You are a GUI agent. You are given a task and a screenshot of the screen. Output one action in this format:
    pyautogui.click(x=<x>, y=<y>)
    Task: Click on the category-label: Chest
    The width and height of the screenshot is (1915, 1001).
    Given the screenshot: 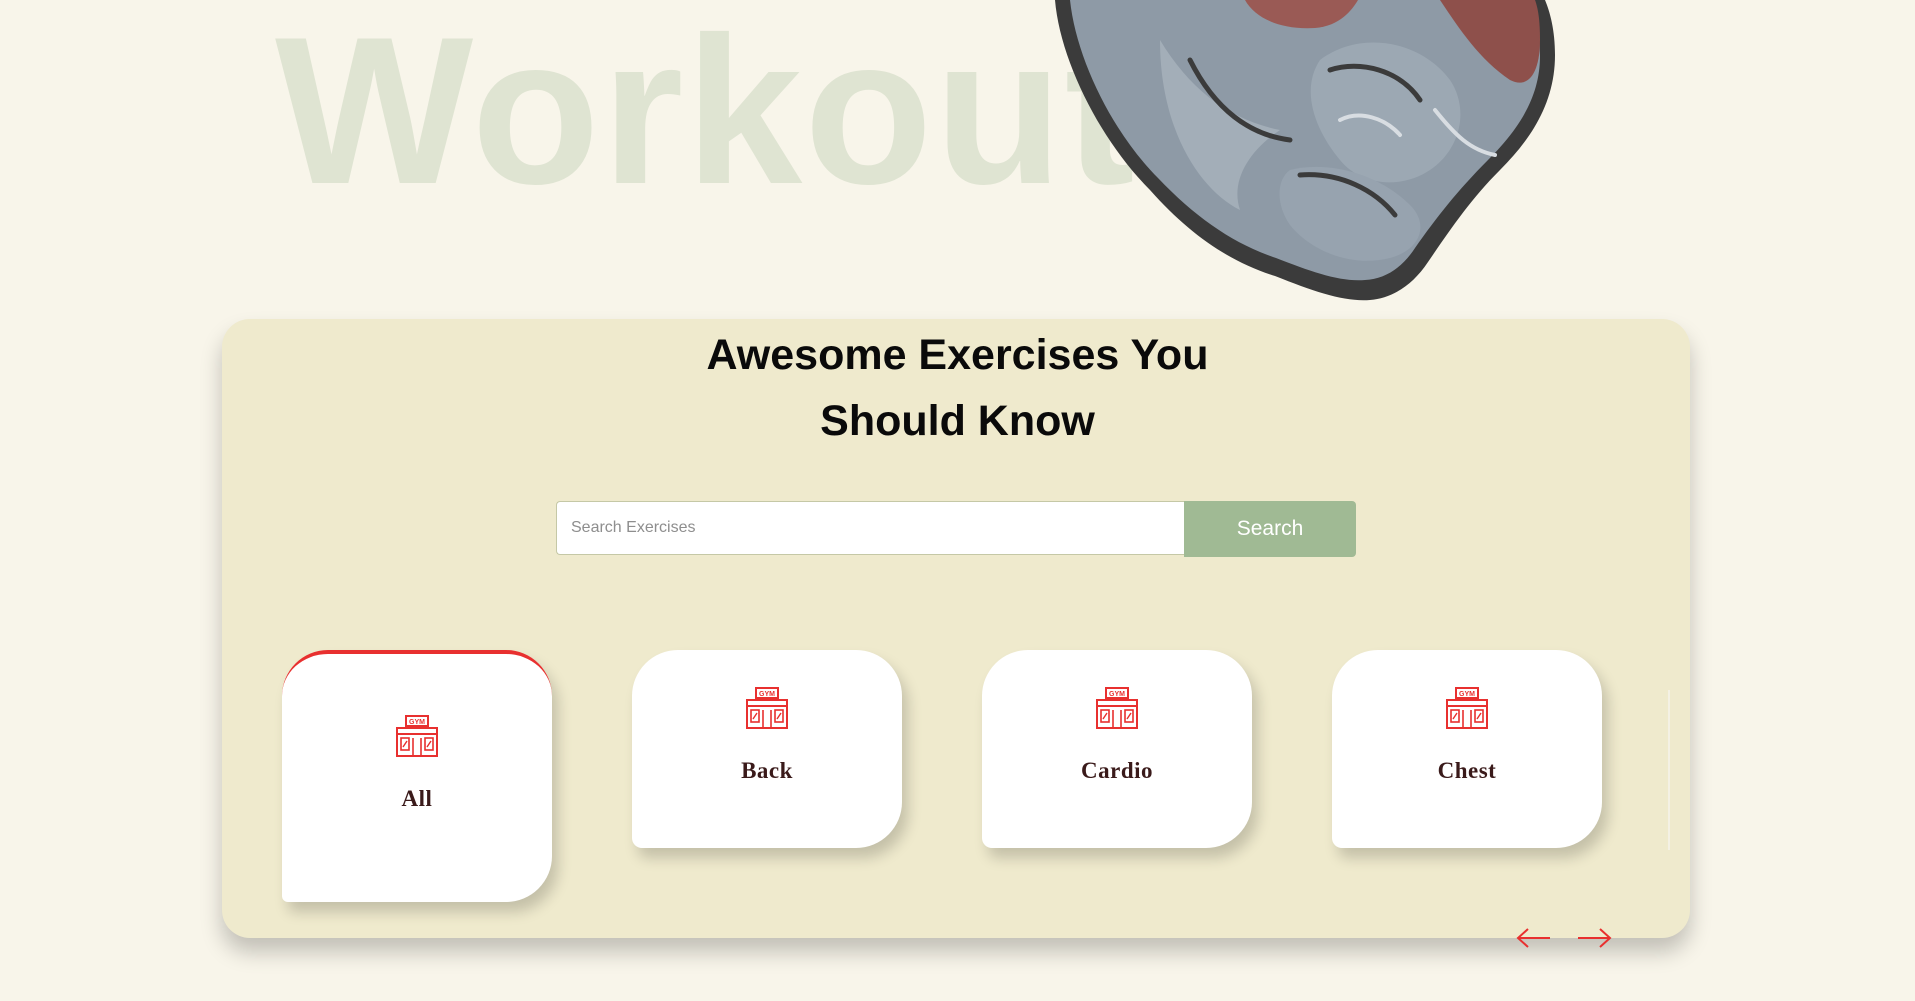 What is the action you would take?
    pyautogui.click(x=1467, y=770)
    